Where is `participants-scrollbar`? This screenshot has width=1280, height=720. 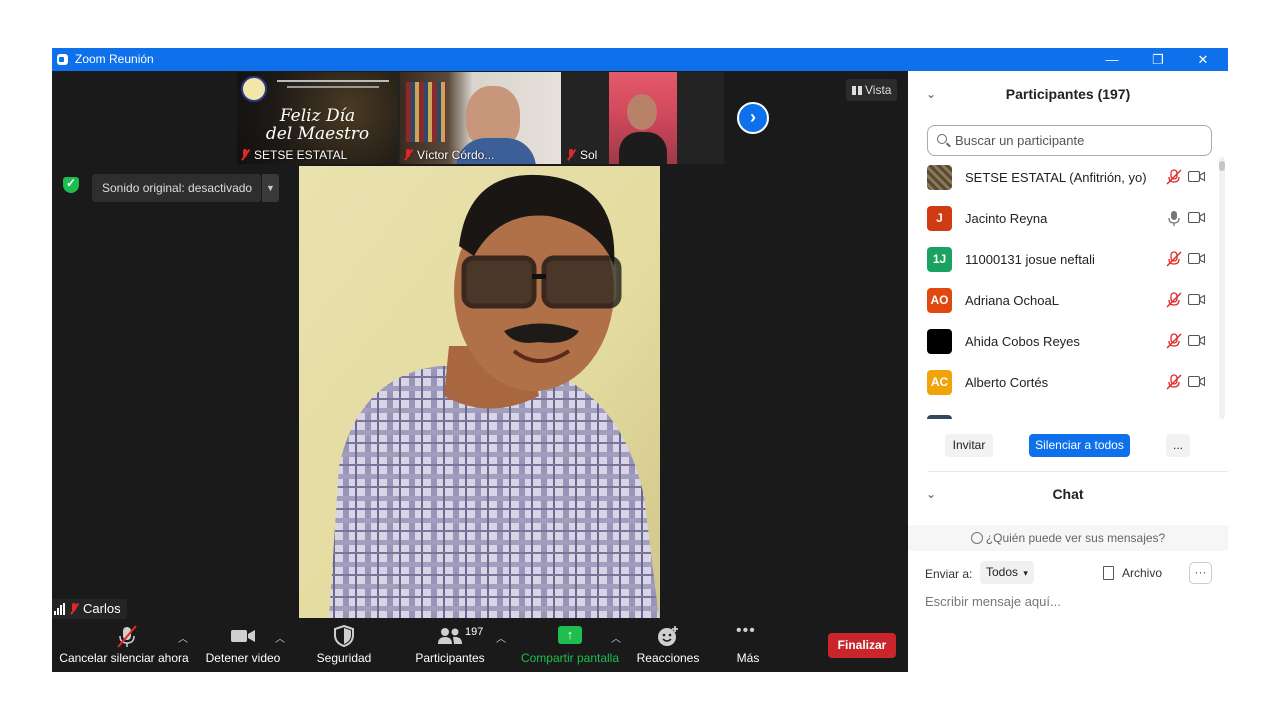 participants-scrollbar is located at coordinates (1222, 288).